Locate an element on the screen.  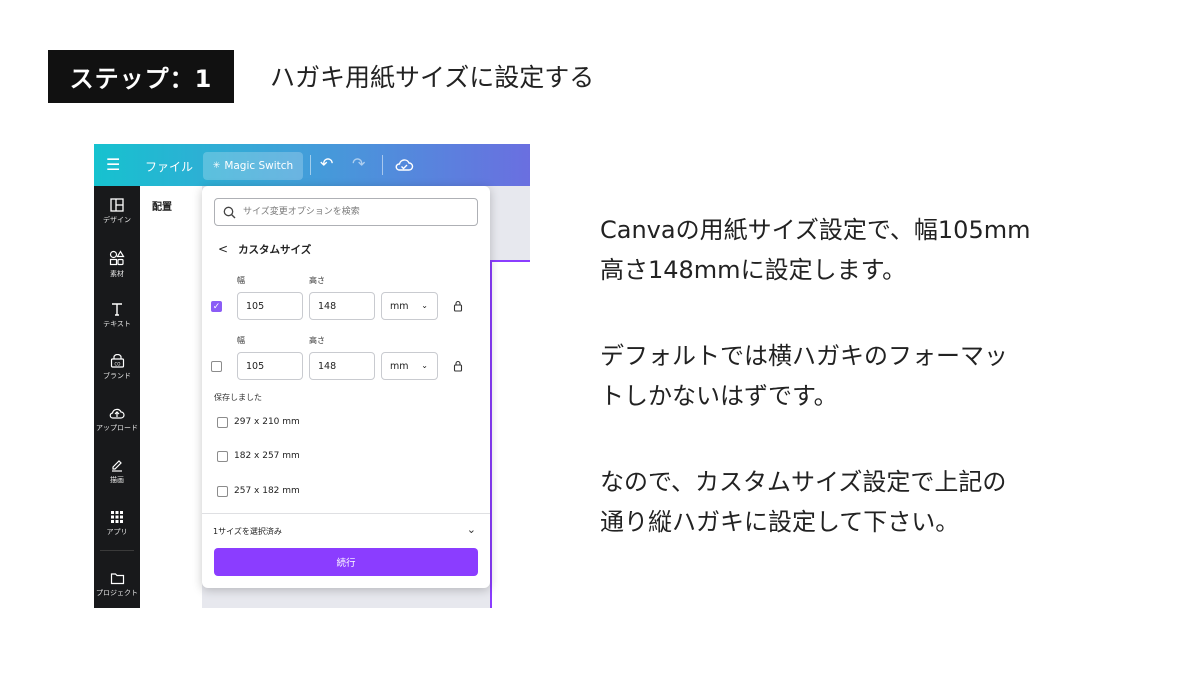
search-icon is located at coordinates (229, 212).